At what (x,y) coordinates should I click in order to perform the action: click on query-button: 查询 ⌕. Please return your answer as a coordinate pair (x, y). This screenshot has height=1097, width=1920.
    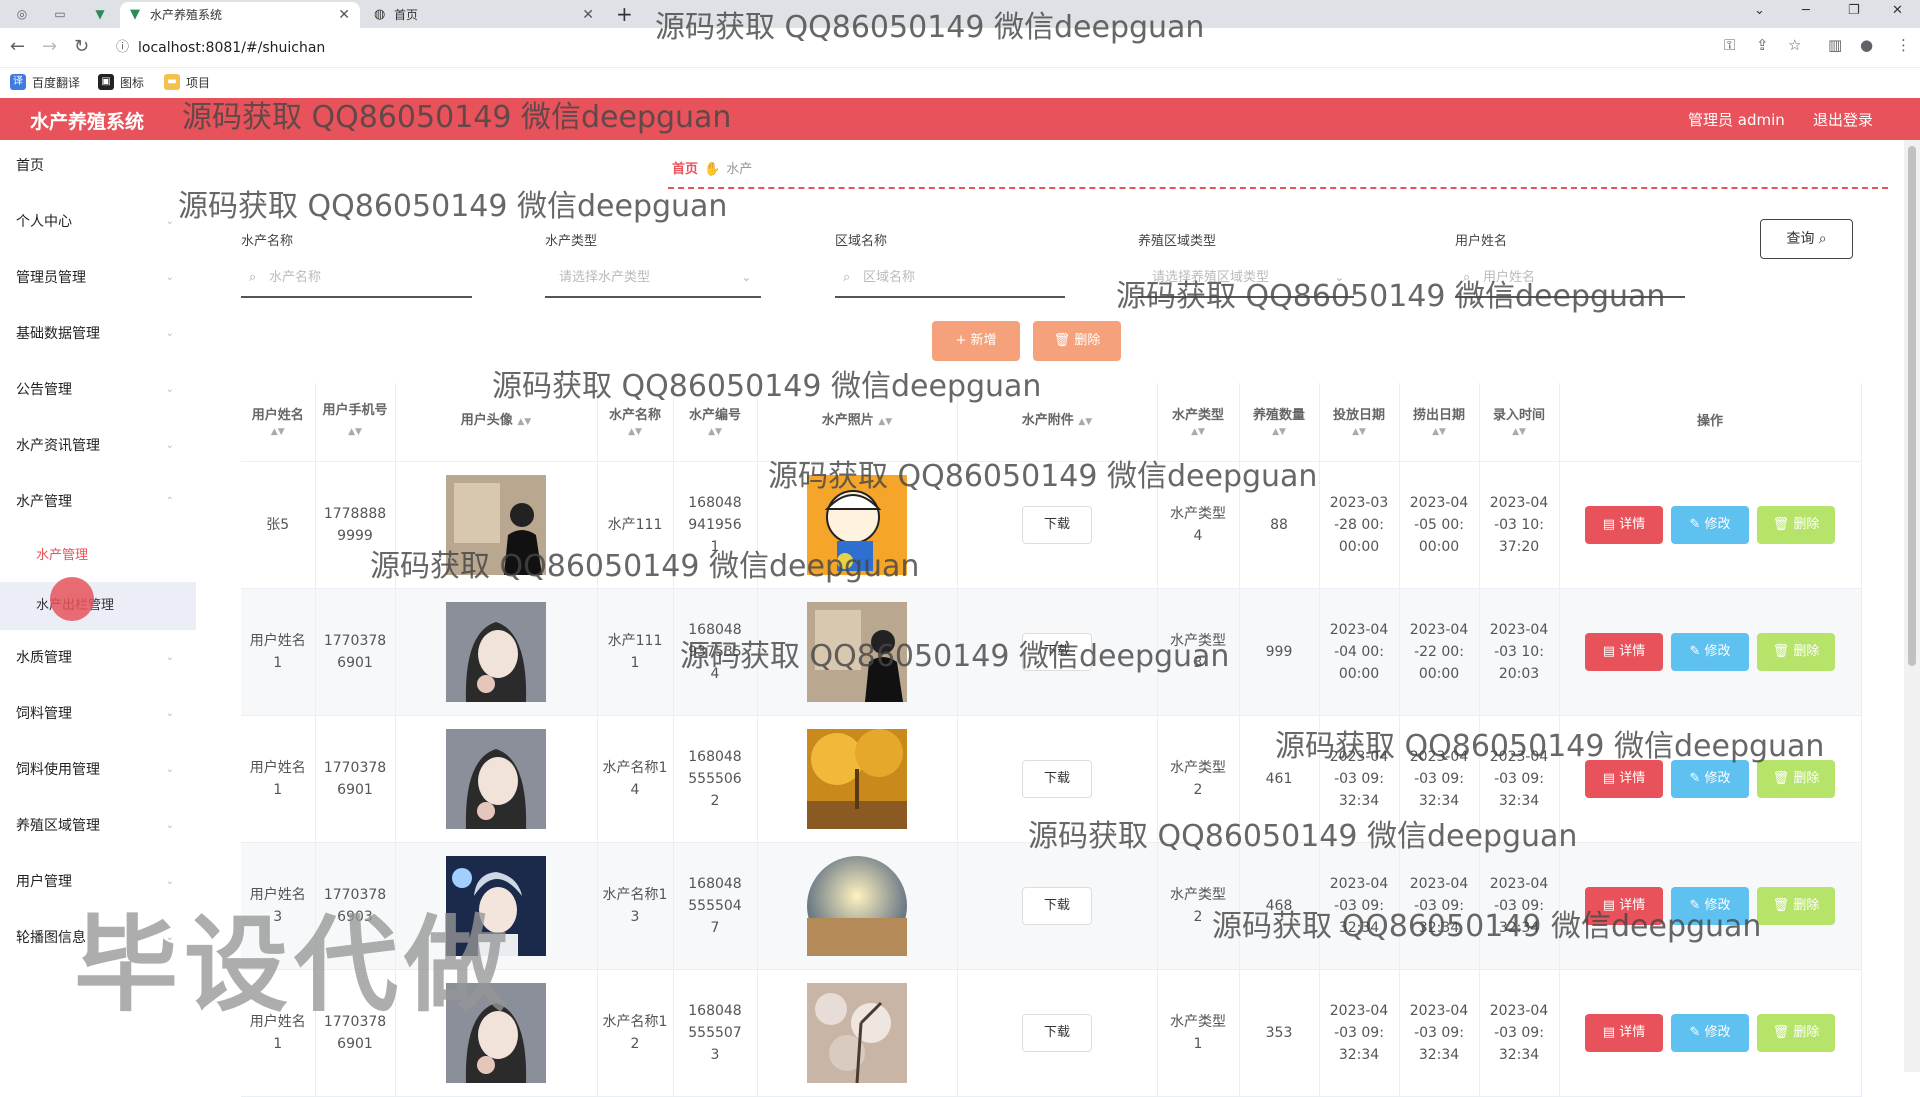
    Looking at the image, I should click on (1806, 239).